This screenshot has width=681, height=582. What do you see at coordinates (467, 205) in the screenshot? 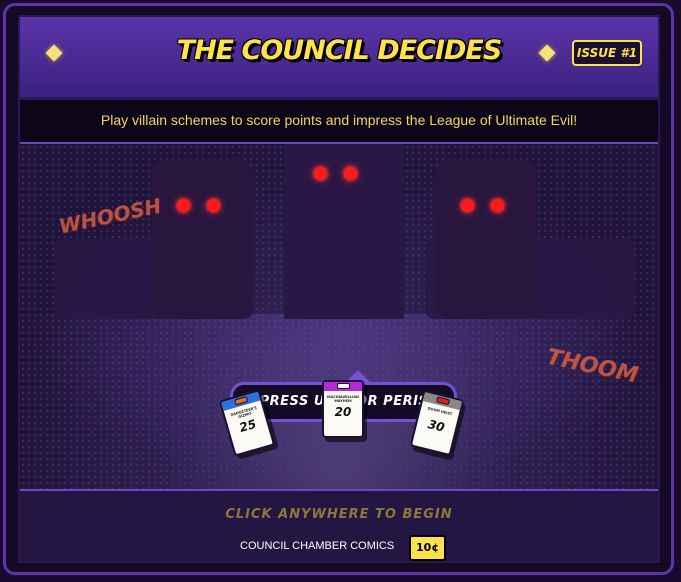
I see `right-villain-left-eye` at bounding box center [467, 205].